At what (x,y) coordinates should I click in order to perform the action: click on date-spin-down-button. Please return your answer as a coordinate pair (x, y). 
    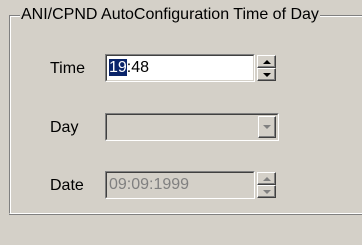
    Looking at the image, I should click on (266, 191).